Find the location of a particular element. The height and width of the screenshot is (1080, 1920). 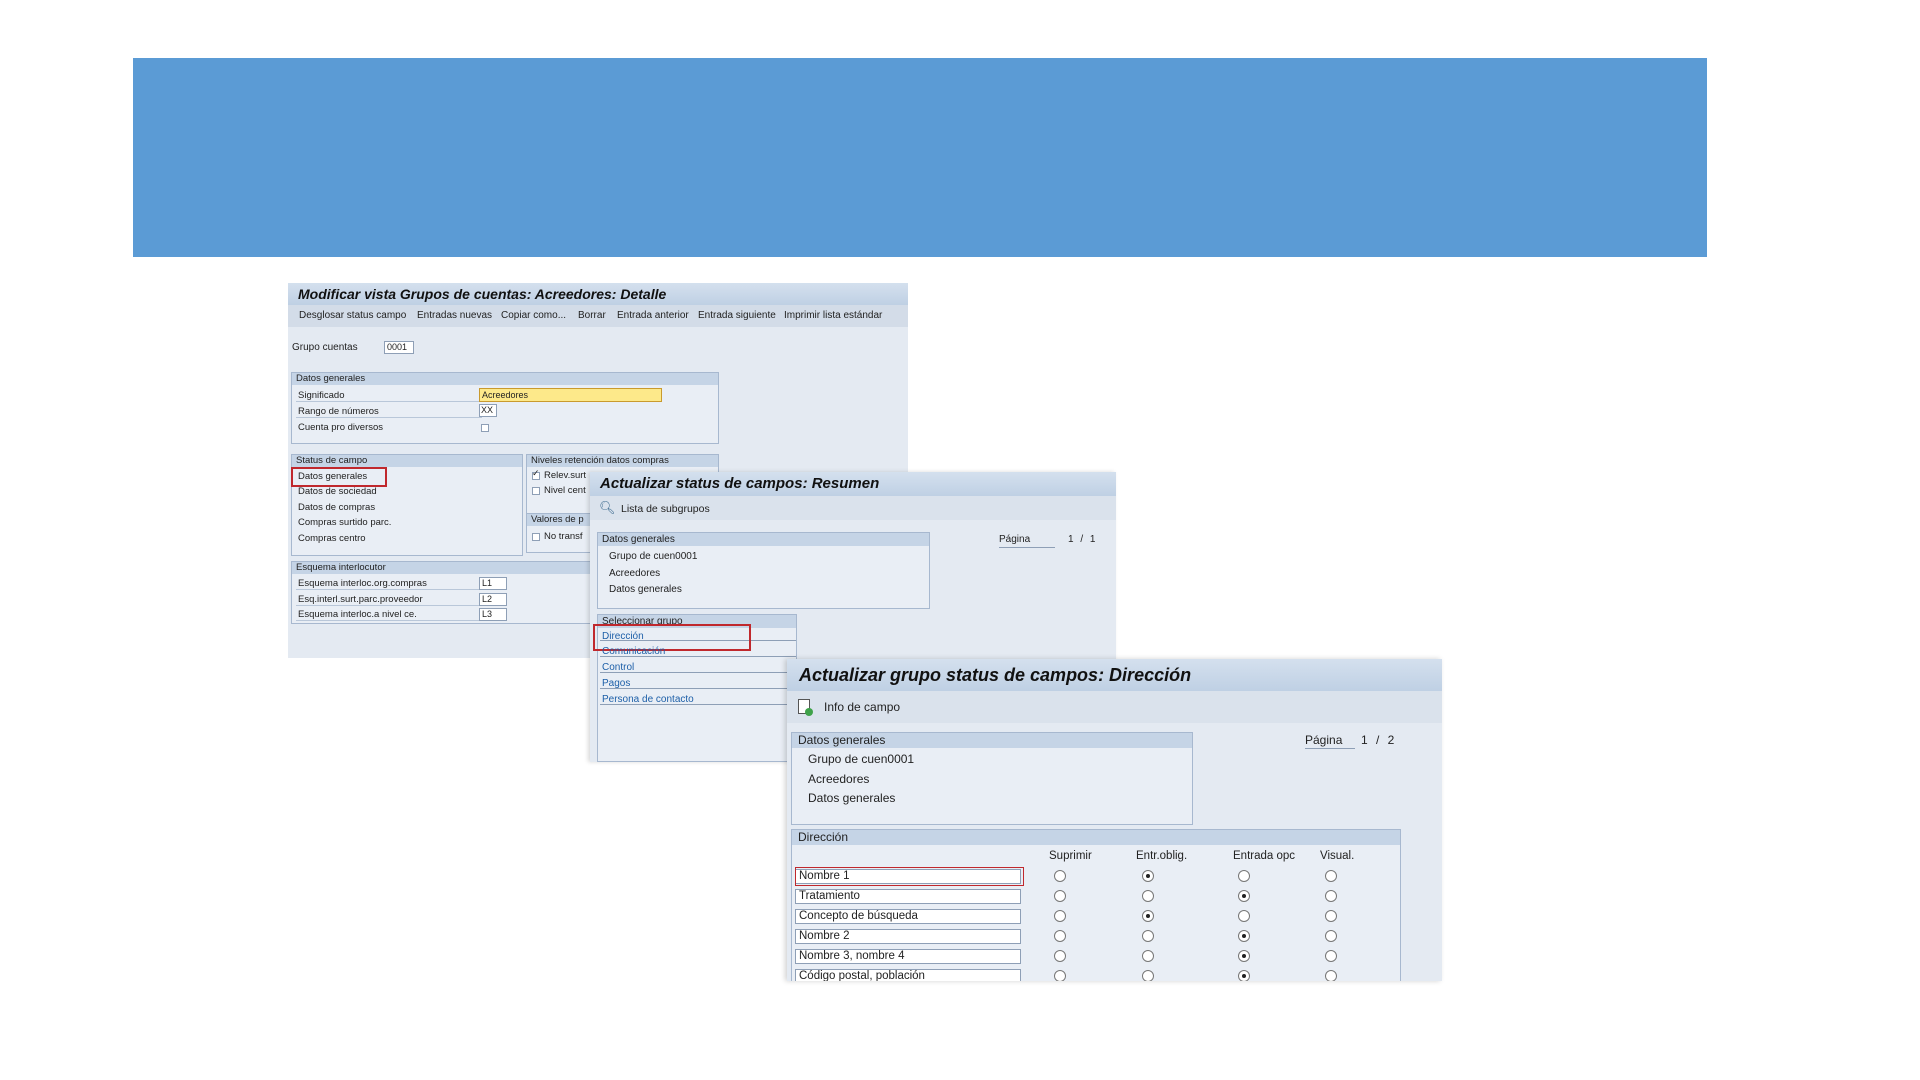

one-time-account-checkbox is located at coordinates (485, 428).